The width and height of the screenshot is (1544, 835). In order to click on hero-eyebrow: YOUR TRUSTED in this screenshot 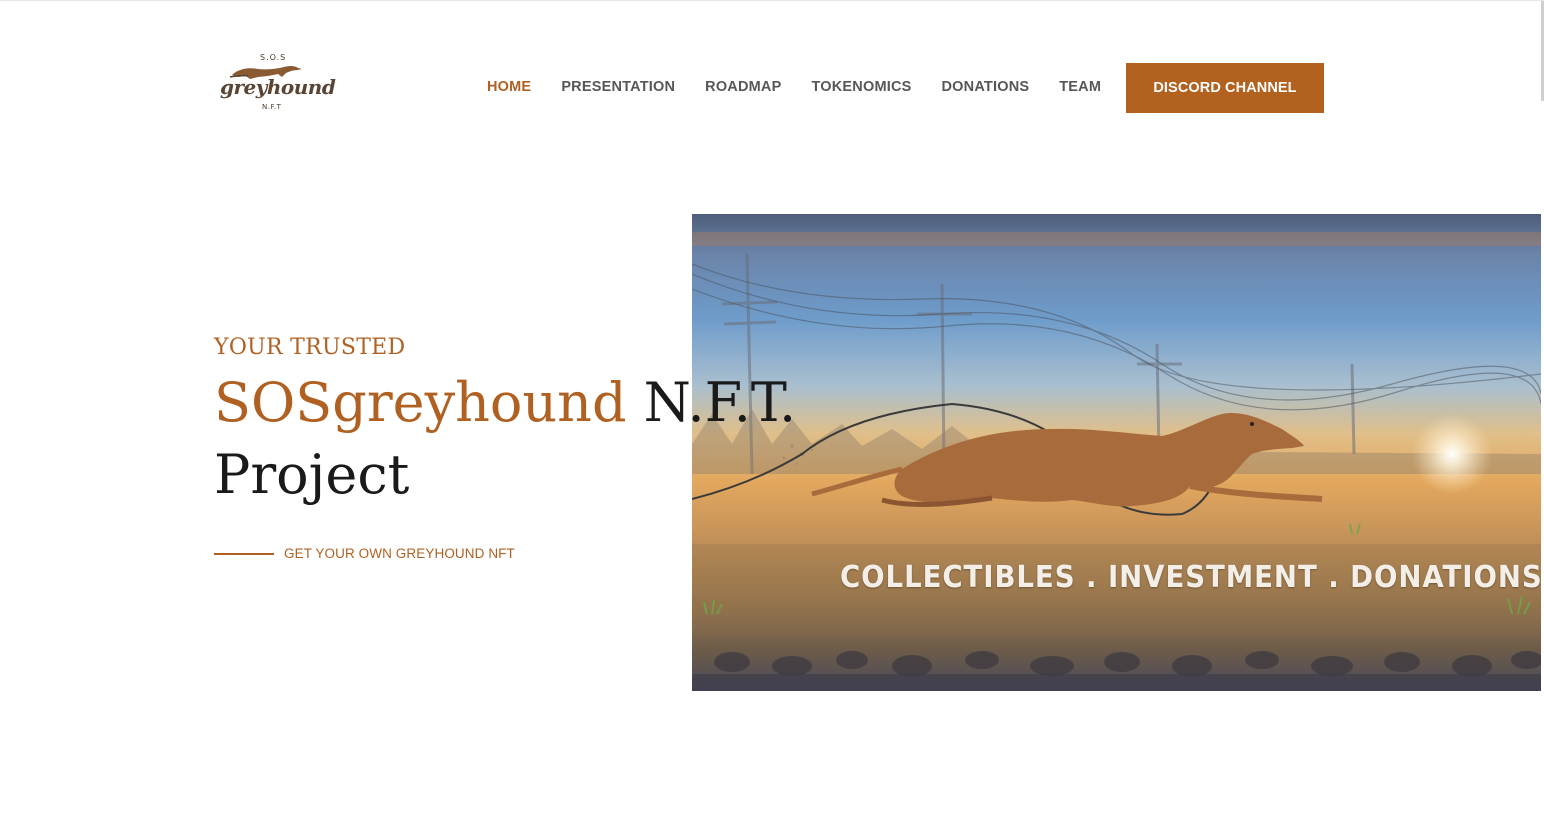, I will do `click(310, 347)`.